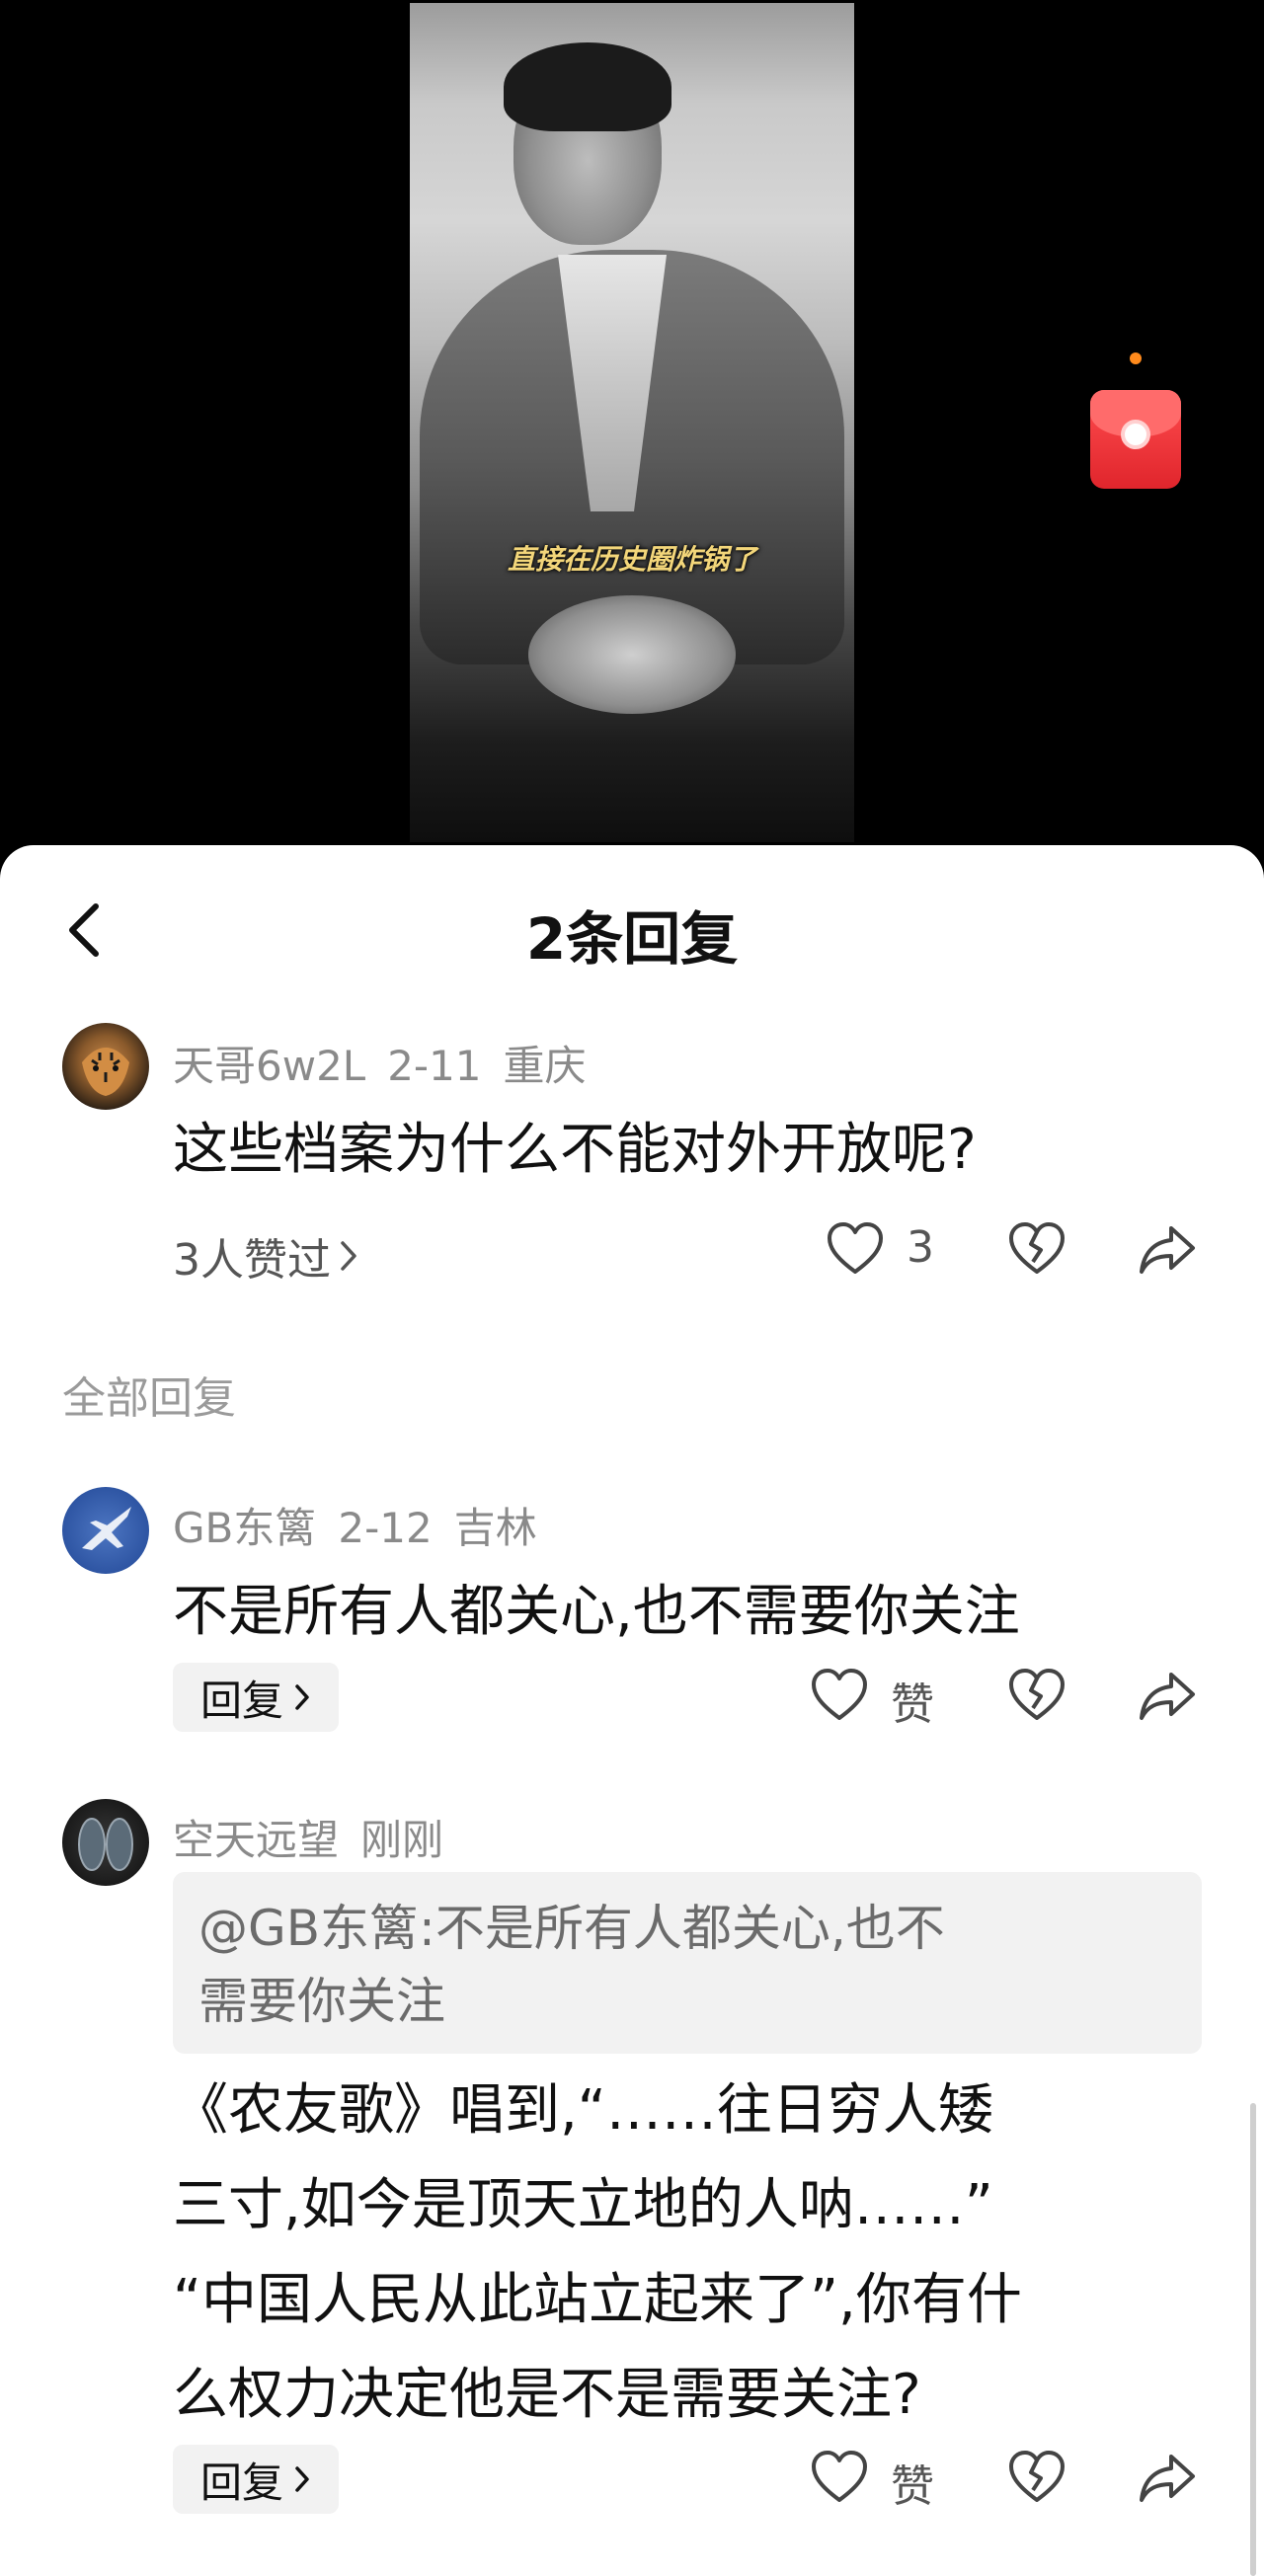  I want to click on reply-text: 不是所有人都关心,也不需要你关注, so click(596, 1612).